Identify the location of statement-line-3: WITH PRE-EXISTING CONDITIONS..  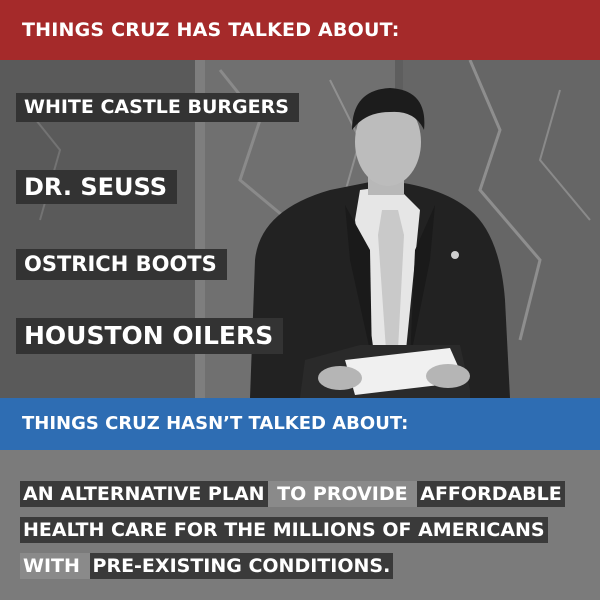
(305, 566).